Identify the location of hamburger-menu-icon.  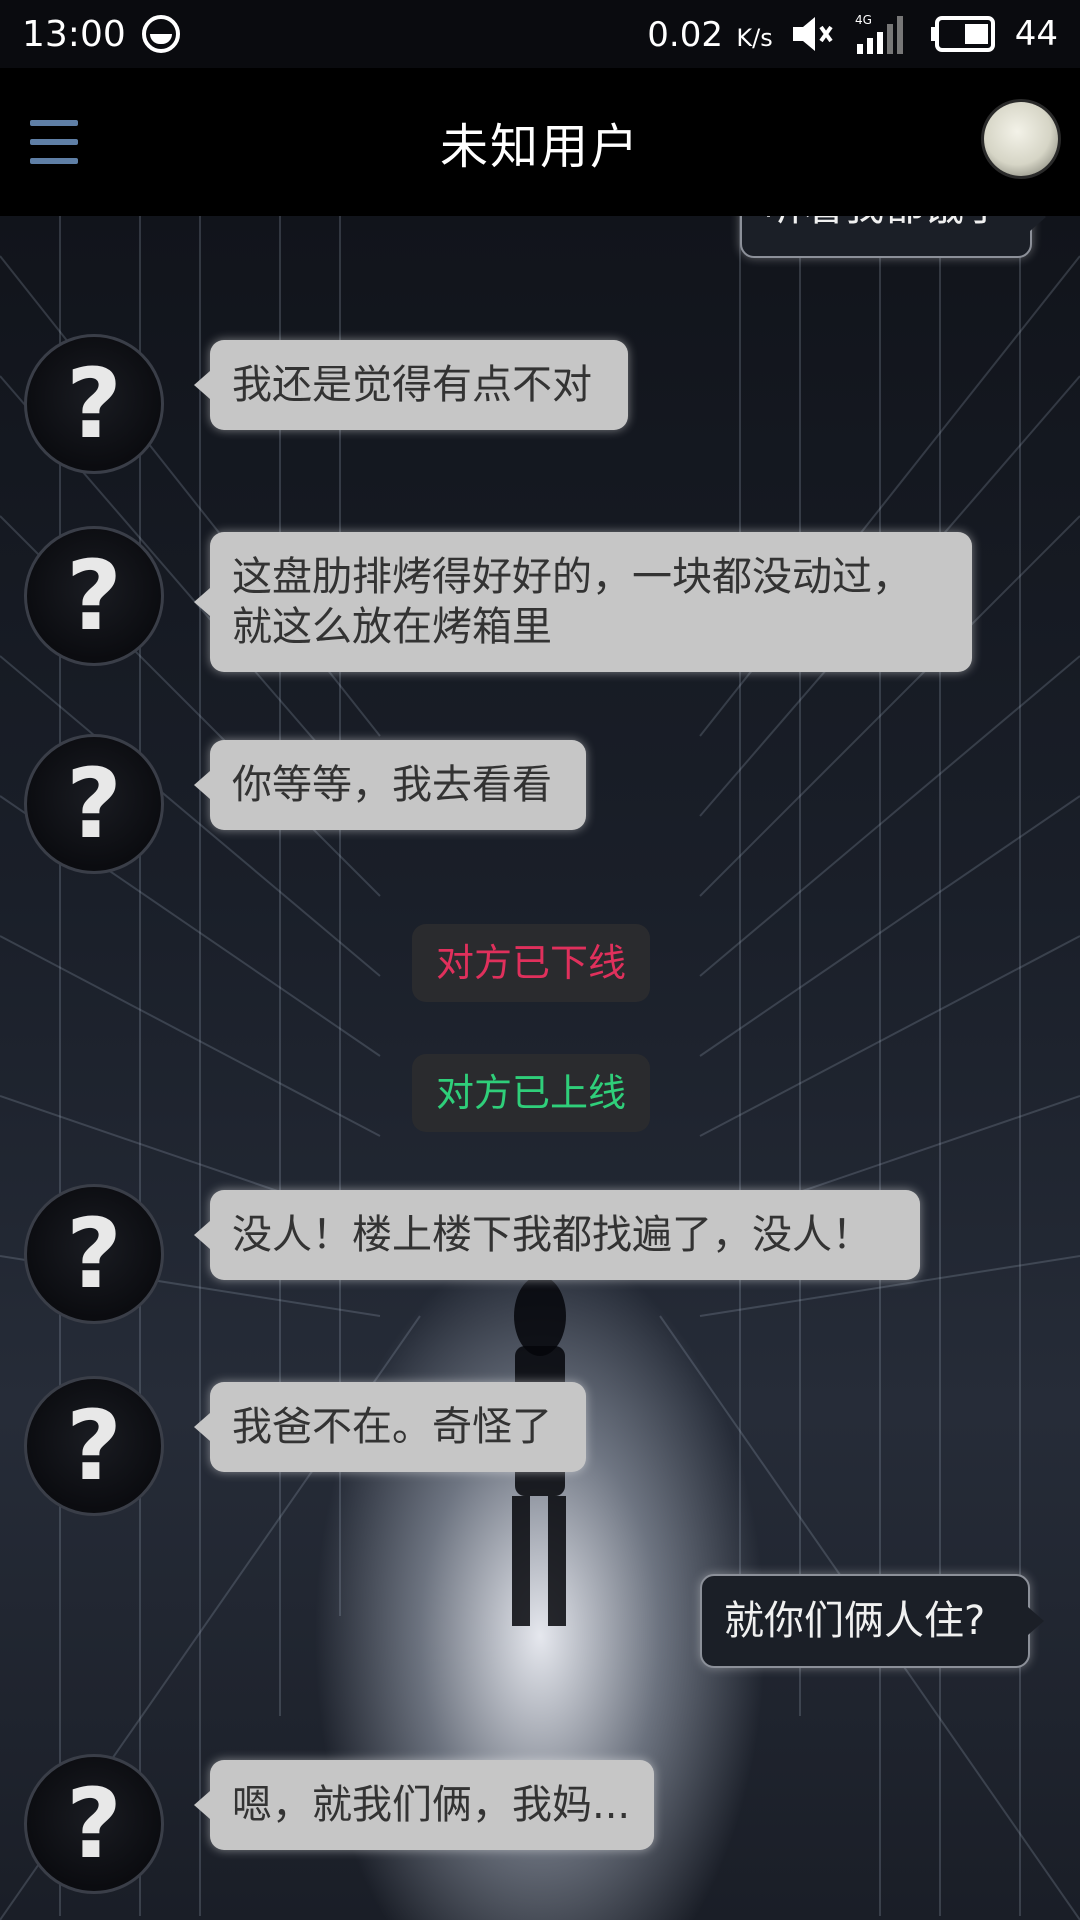
(54, 142).